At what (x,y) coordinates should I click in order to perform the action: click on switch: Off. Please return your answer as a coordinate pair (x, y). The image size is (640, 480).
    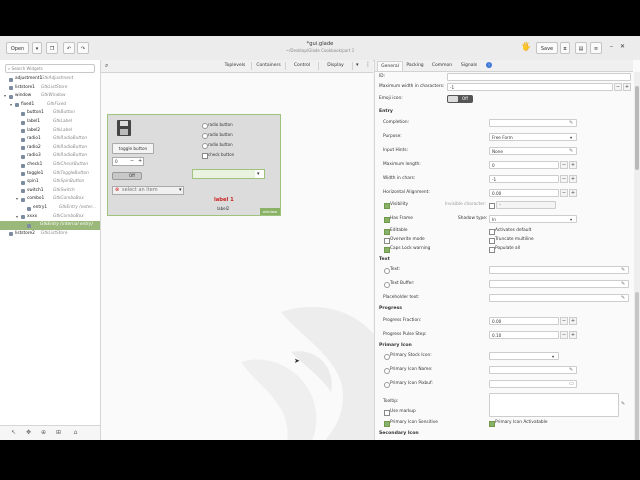
    Looking at the image, I should click on (127, 176).